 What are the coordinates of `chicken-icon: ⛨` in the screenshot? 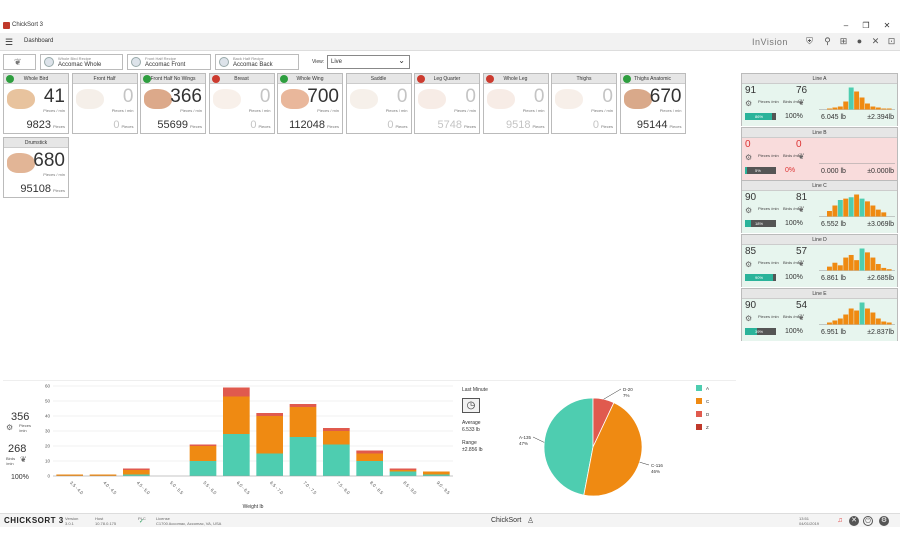 It's located at (809, 41).